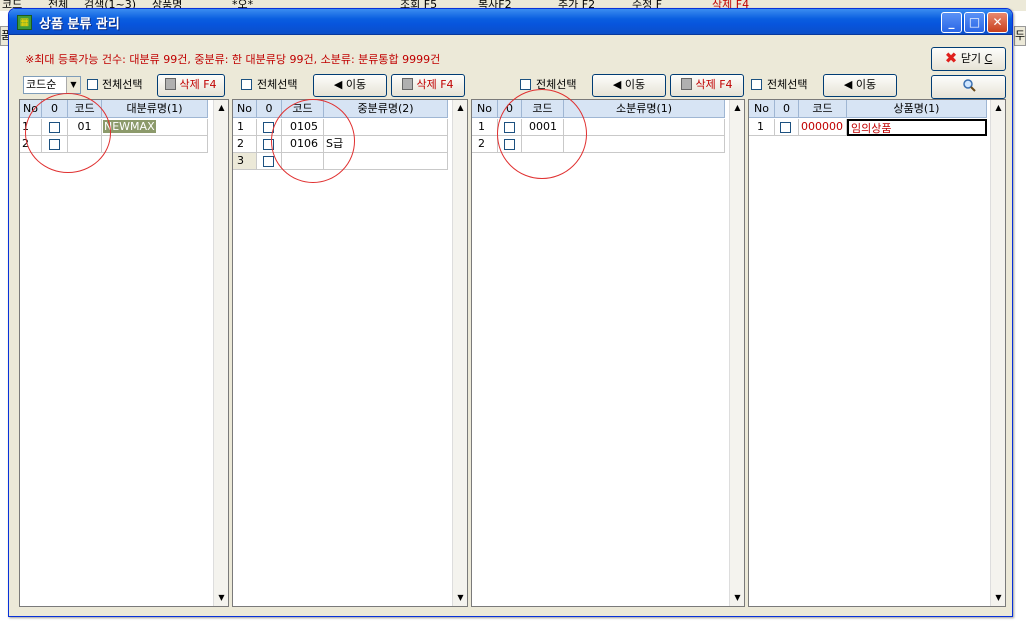  What do you see at coordinates (951, 58) in the screenshot?
I see `close-x-icon: ✖` at bounding box center [951, 58].